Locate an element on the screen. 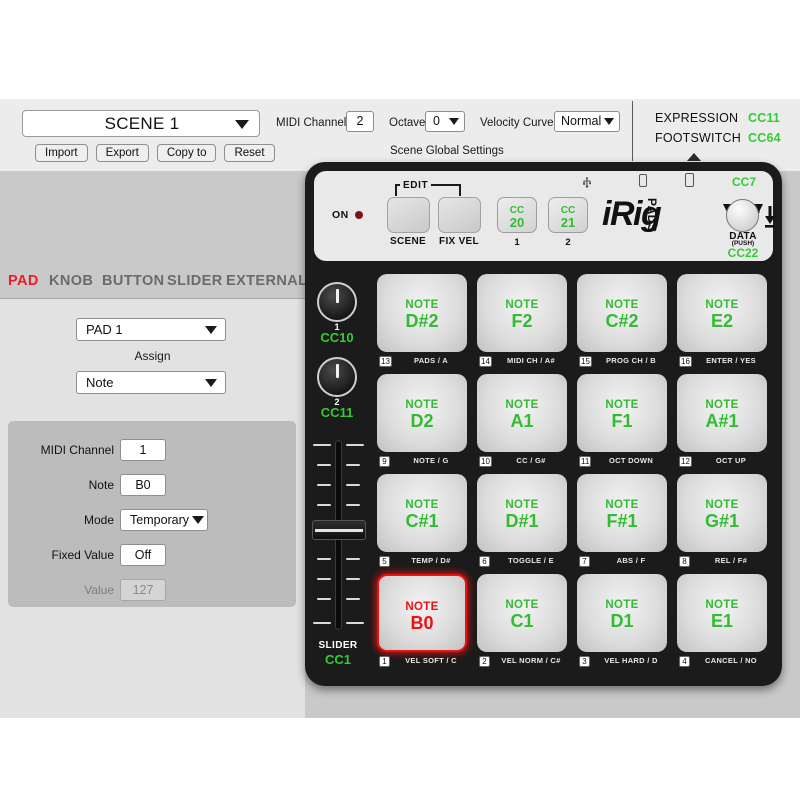  octave-value: 0 is located at coordinates (436, 121).